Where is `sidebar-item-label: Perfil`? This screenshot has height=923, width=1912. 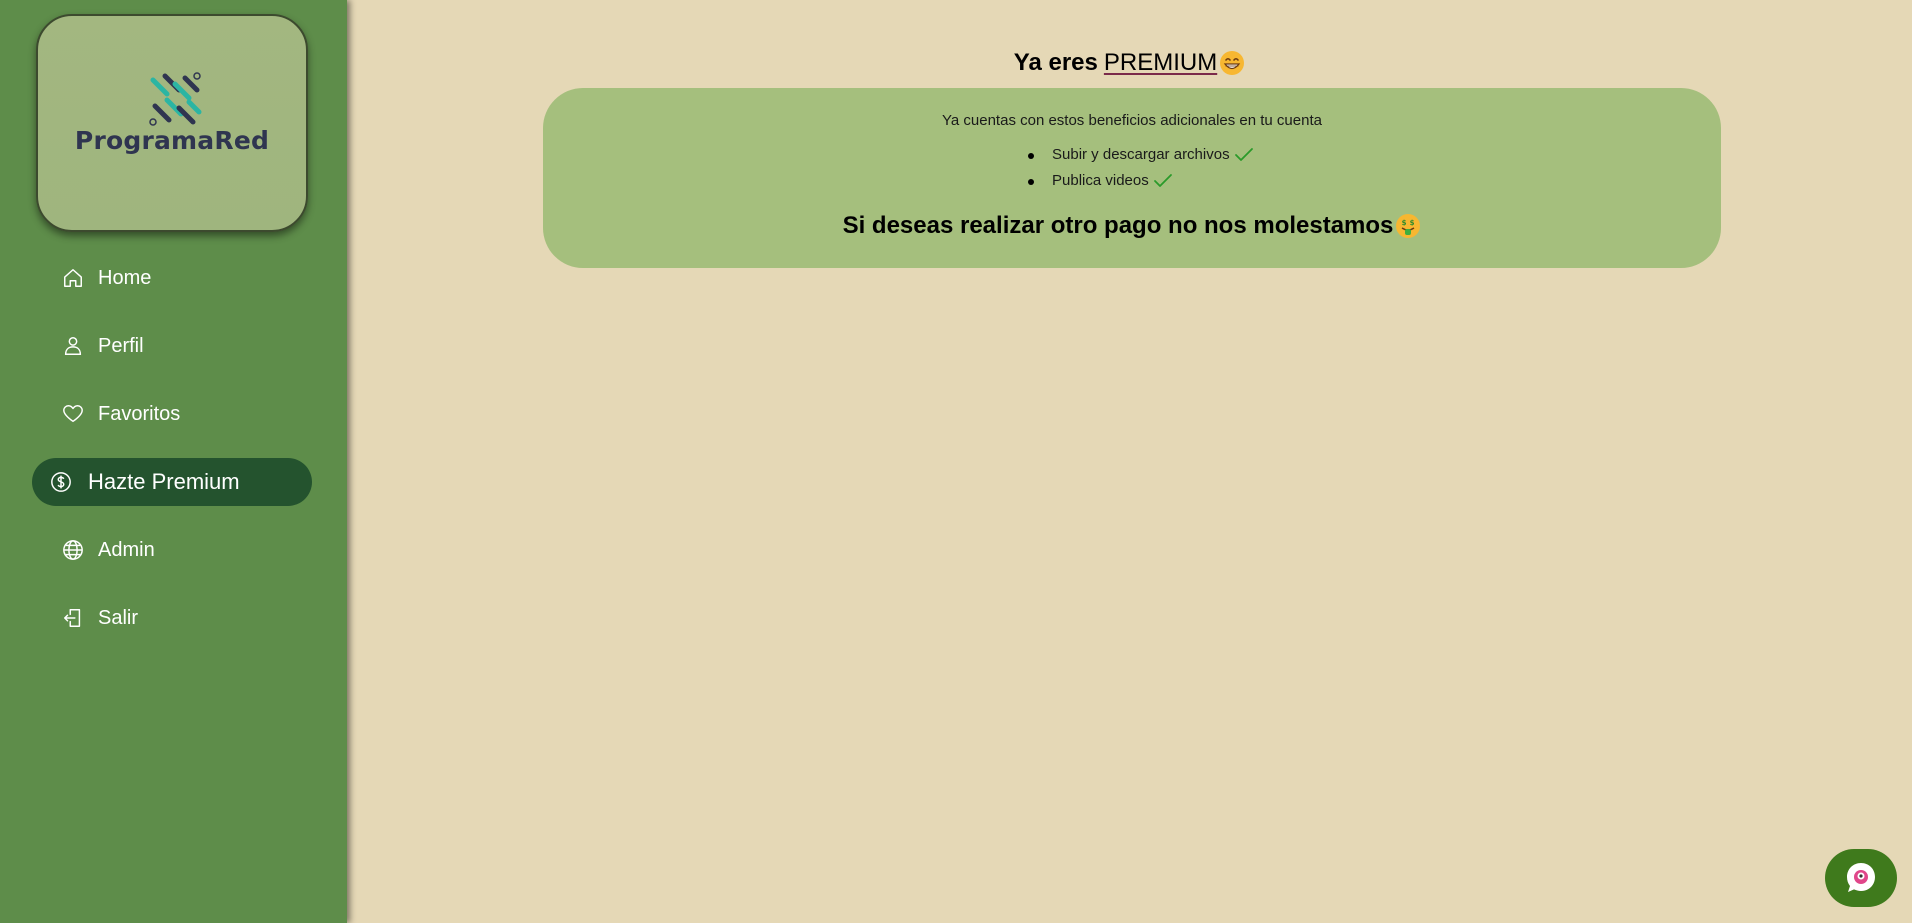
sidebar-item-label: Perfil is located at coordinates (121, 345).